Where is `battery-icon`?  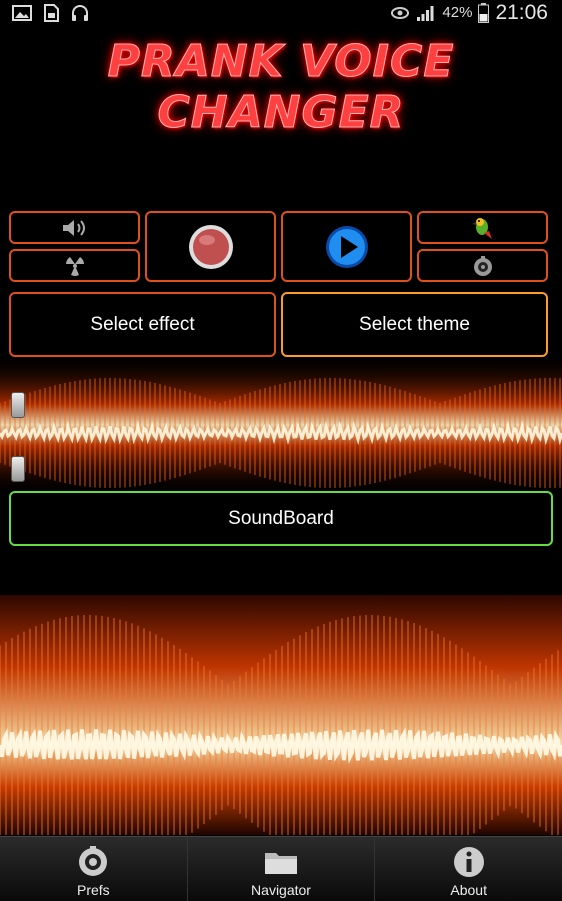
battery-icon is located at coordinates (484, 12).